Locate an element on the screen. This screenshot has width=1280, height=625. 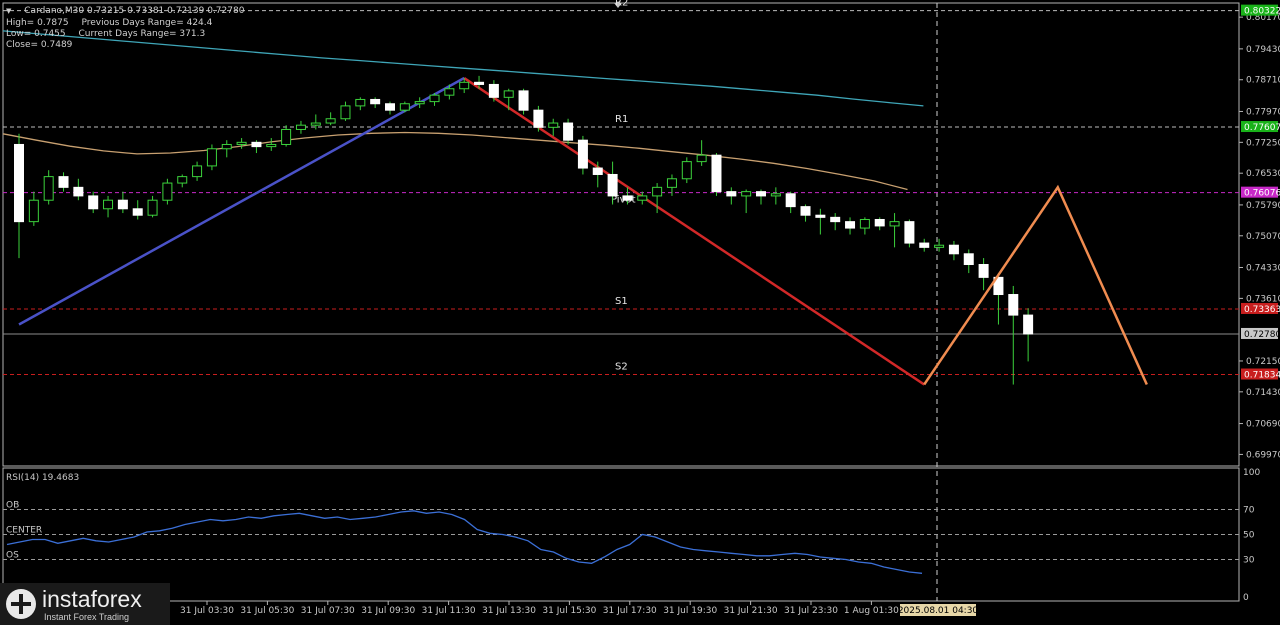
rsi-level-label: OS is located at coordinates (12, 556).